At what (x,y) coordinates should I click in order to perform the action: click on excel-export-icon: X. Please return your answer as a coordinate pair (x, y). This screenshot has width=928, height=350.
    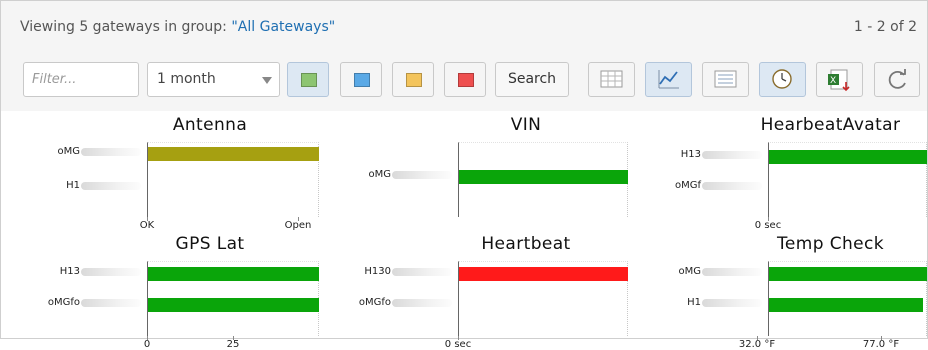
    Looking at the image, I should click on (839, 80).